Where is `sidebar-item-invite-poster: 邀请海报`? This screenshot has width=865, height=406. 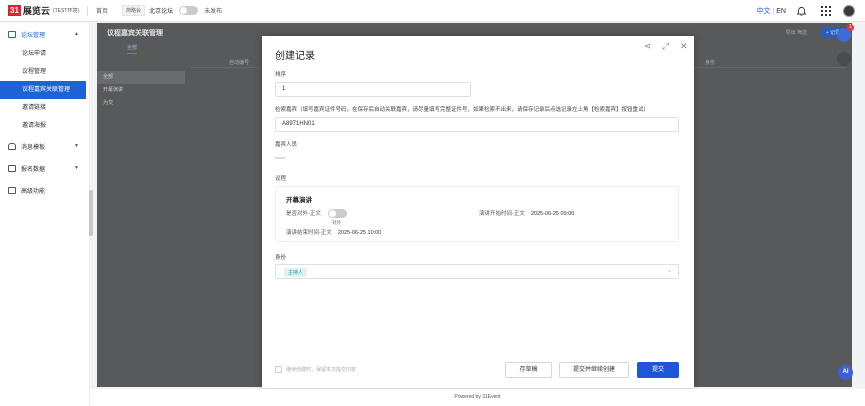
sidebar-item-invite-poster: 邀请海报 is located at coordinates (44, 126).